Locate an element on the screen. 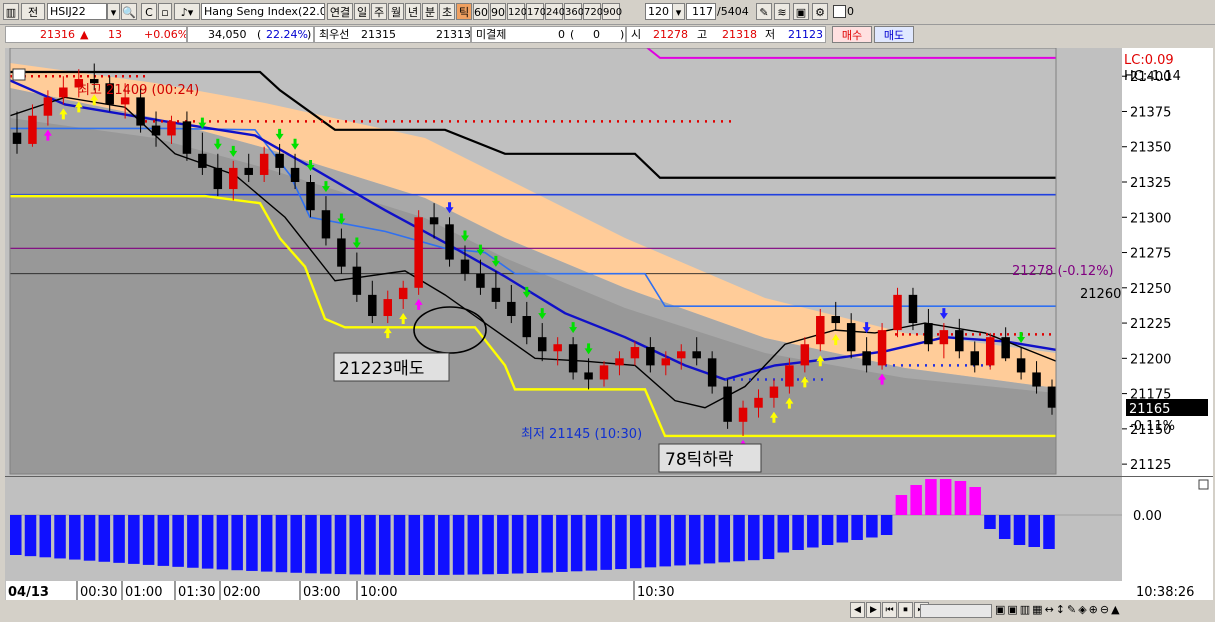 The image size is (1215, 622). period-button: 년 is located at coordinates (413, 11).